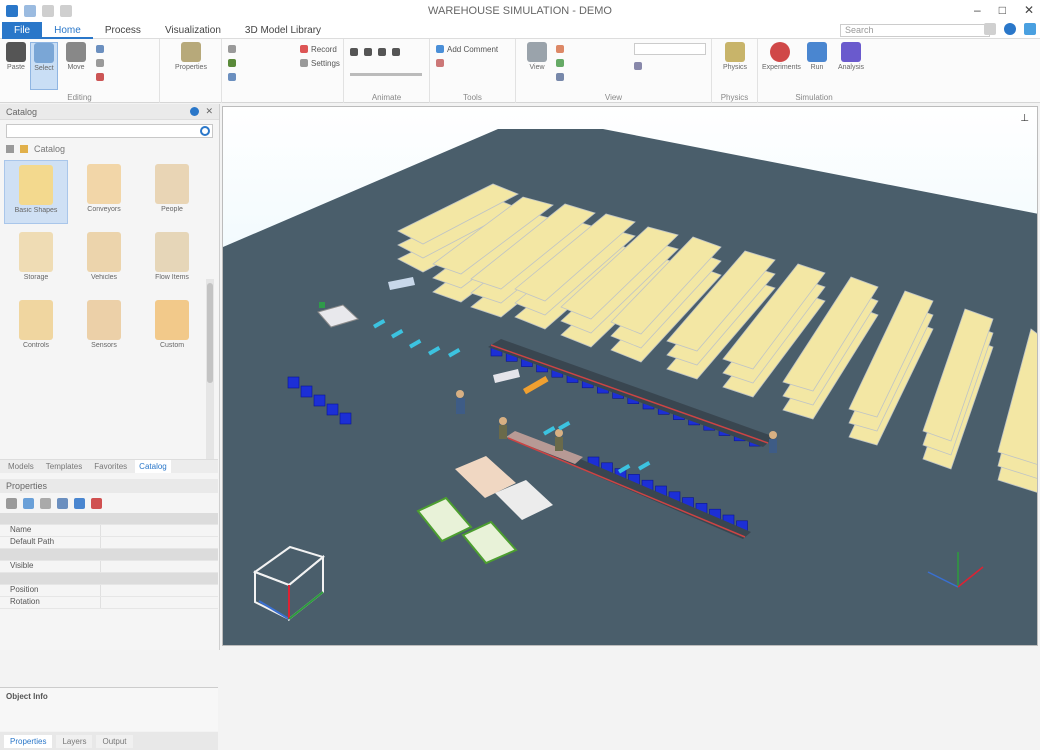  What do you see at coordinates (781, 56) in the screenshot?
I see `experiments-button: Experiments` at bounding box center [781, 56].